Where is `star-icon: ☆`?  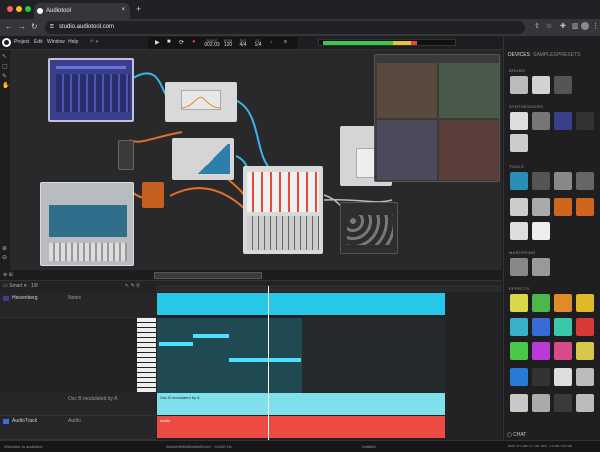
star-icon: ☆ is located at coordinates (549, 26).